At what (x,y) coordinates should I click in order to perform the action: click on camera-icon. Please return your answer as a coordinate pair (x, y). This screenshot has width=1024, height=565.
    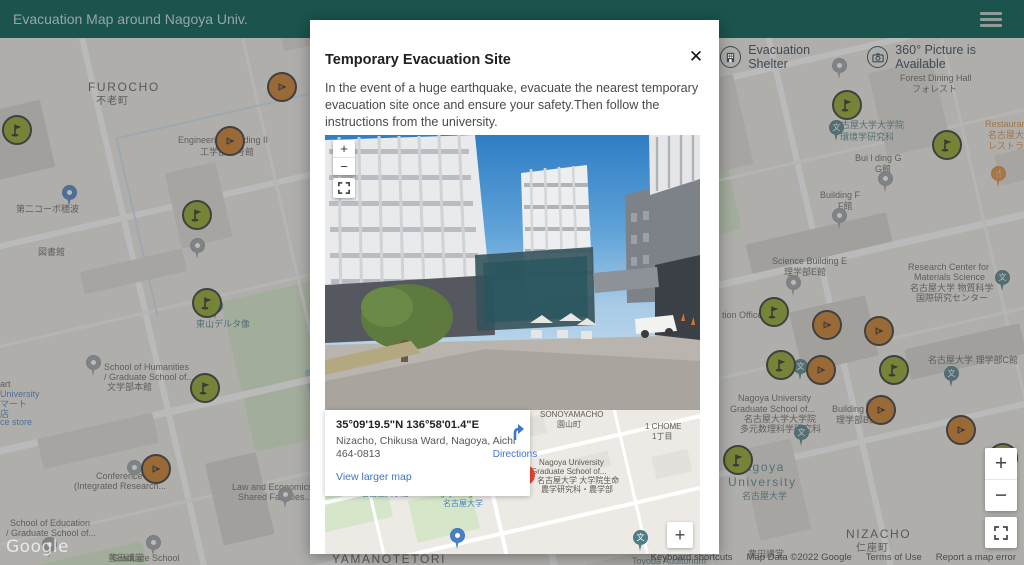
    Looking at the image, I should click on (878, 57).